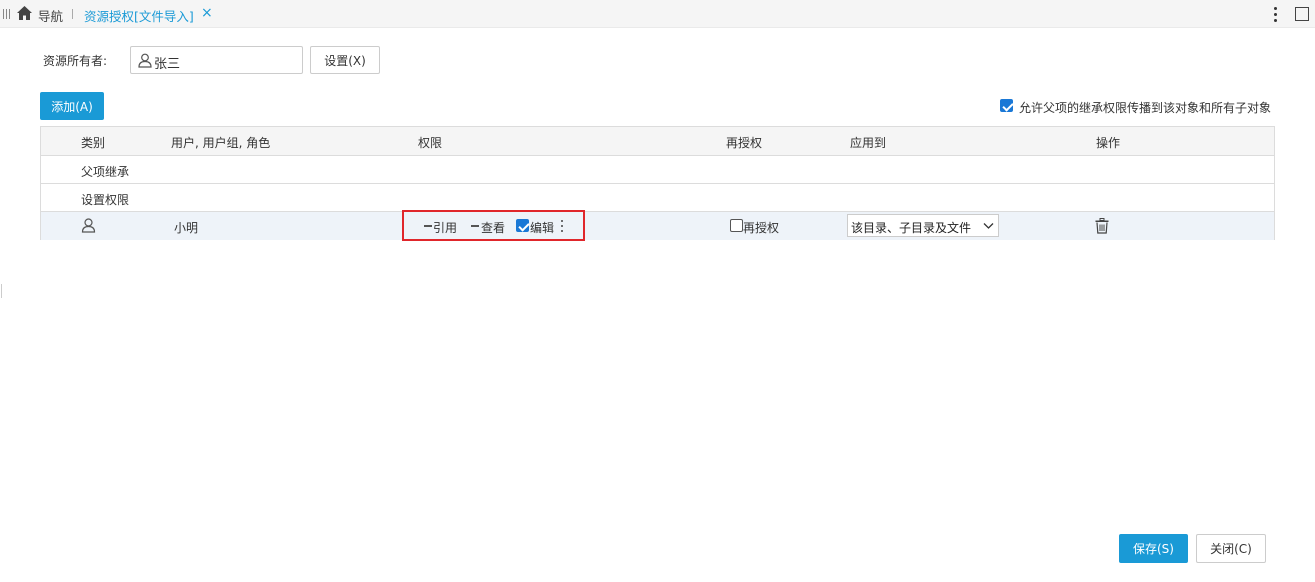  Describe the element at coordinates (1153, 548) in the screenshot. I see `save-button: 保存(S)` at that location.